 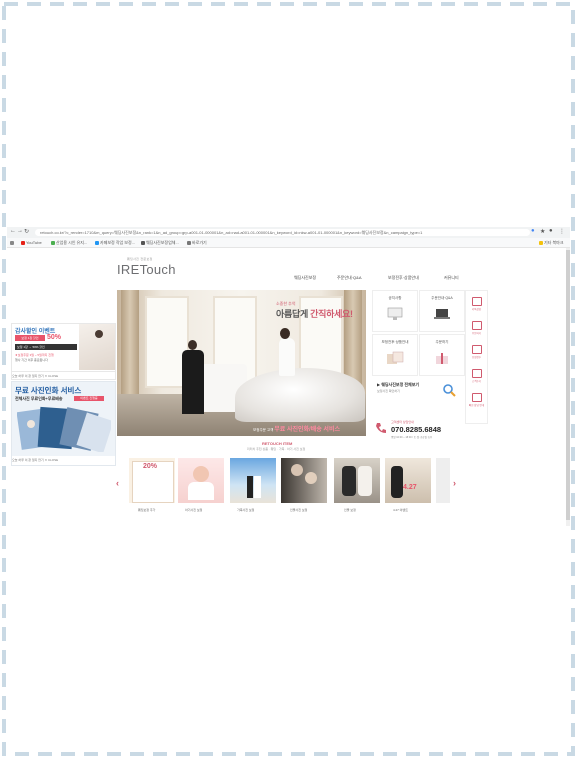 I want to click on print-sub: 전체사진 무료인화+무료배송, so click(x=39, y=398).